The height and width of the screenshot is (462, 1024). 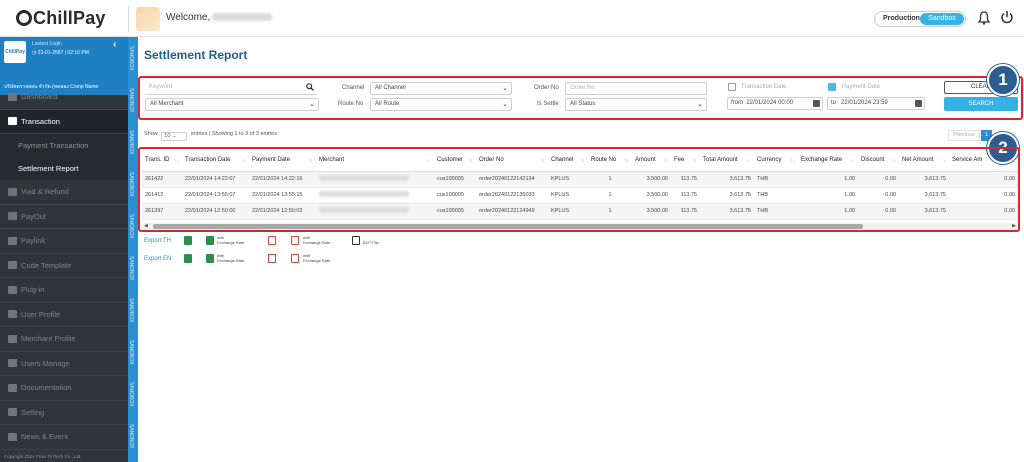 I want to click on is-settle-select: All Status ⌄, so click(x=636, y=104).